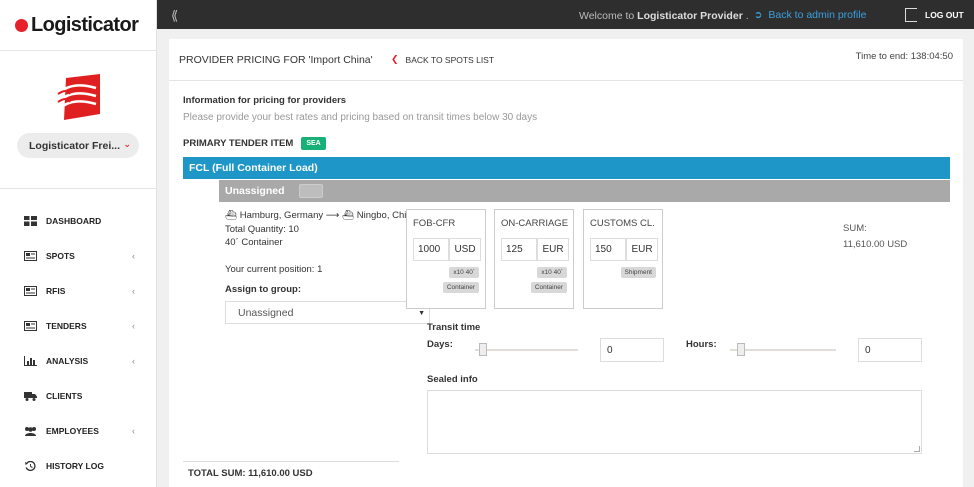 This screenshot has height=487, width=974. What do you see at coordinates (265, 100) in the screenshot?
I see `info-title: Information for pricing for providers` at bounding box center [265, 100].